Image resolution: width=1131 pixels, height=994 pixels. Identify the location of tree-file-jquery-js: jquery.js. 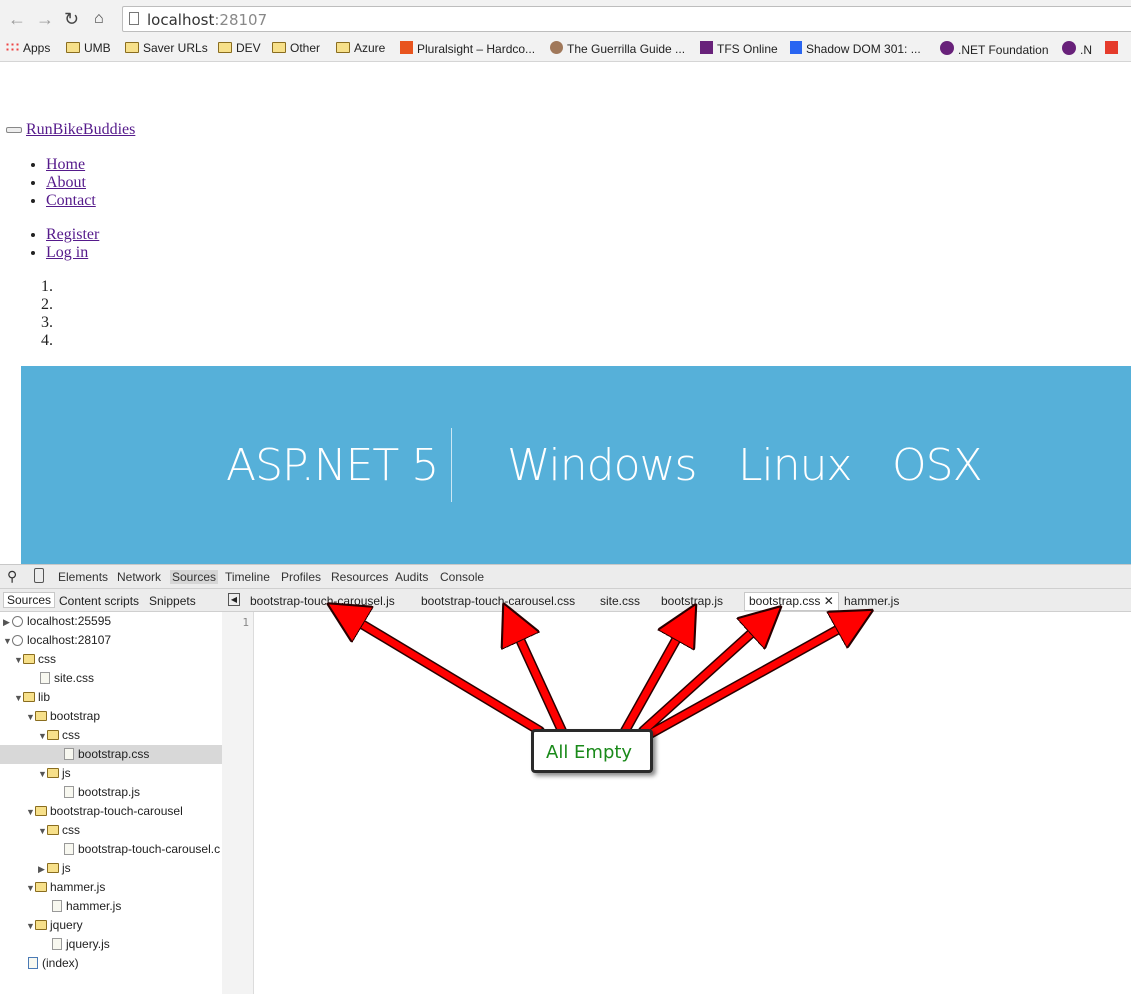
(81, 944).